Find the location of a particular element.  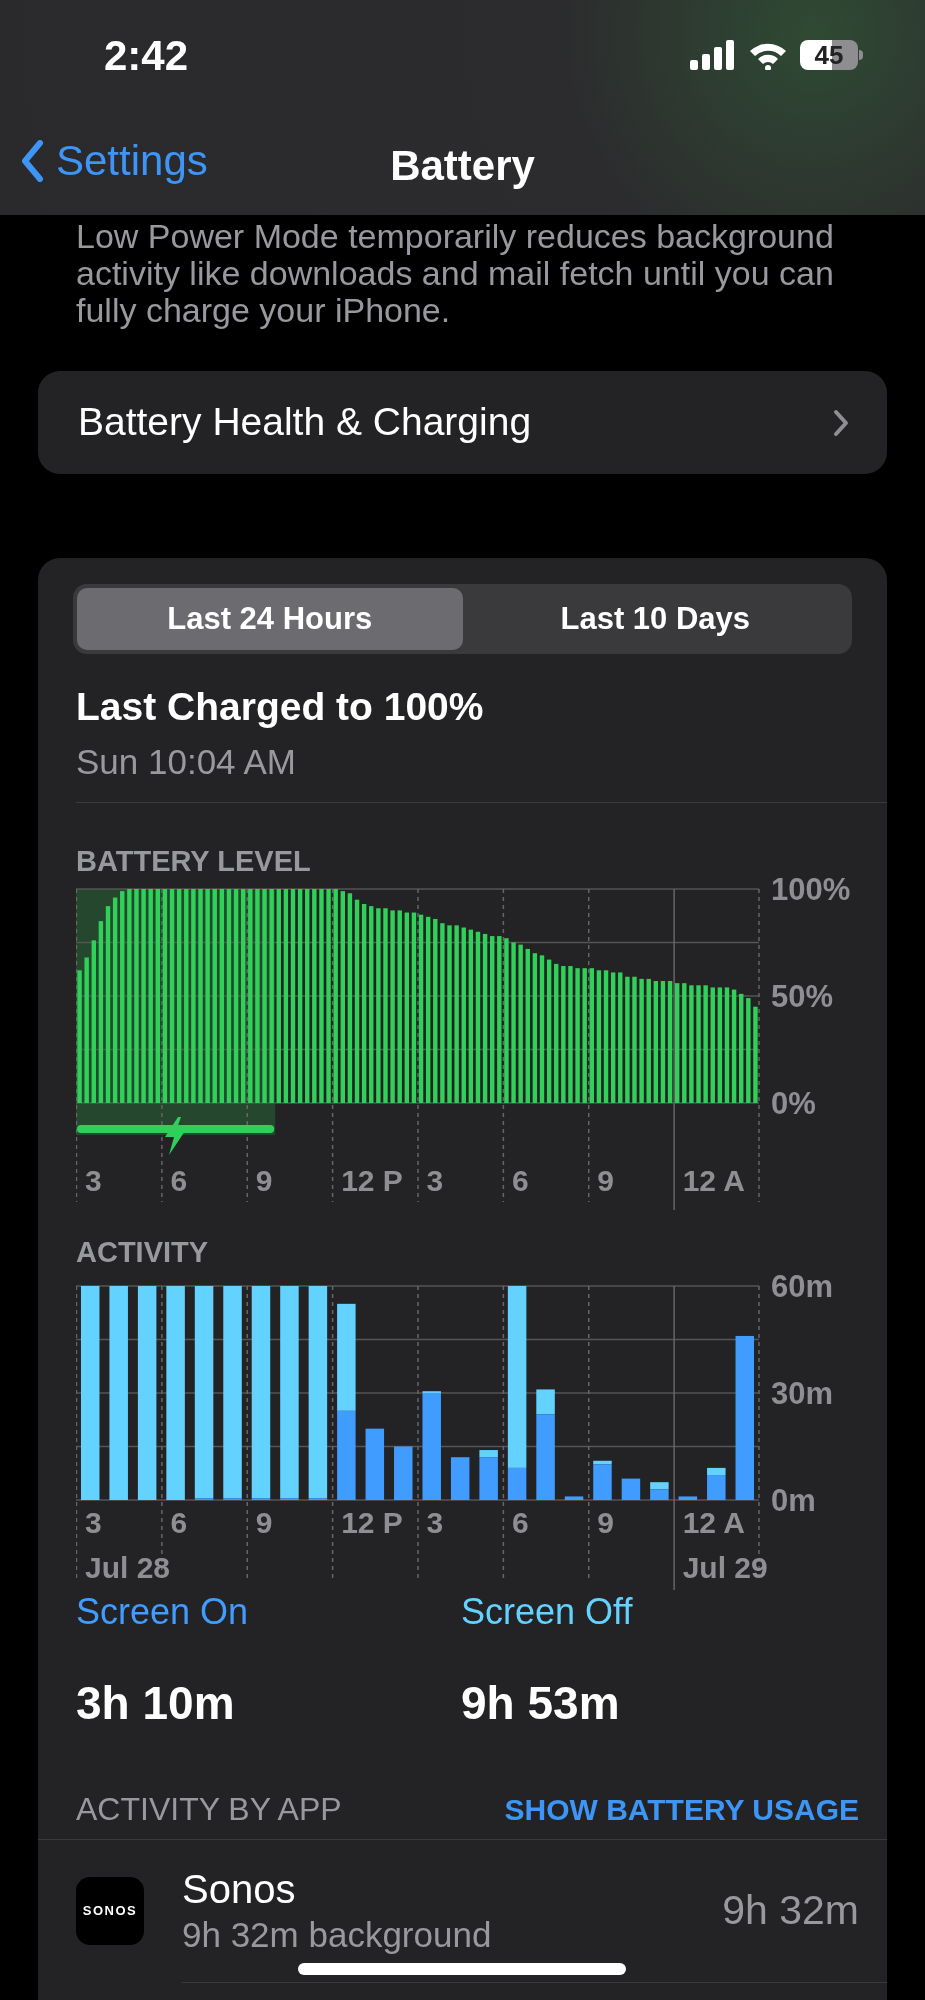

section-heading: BATTERY LEVEL is located at coordinates (194, 861).